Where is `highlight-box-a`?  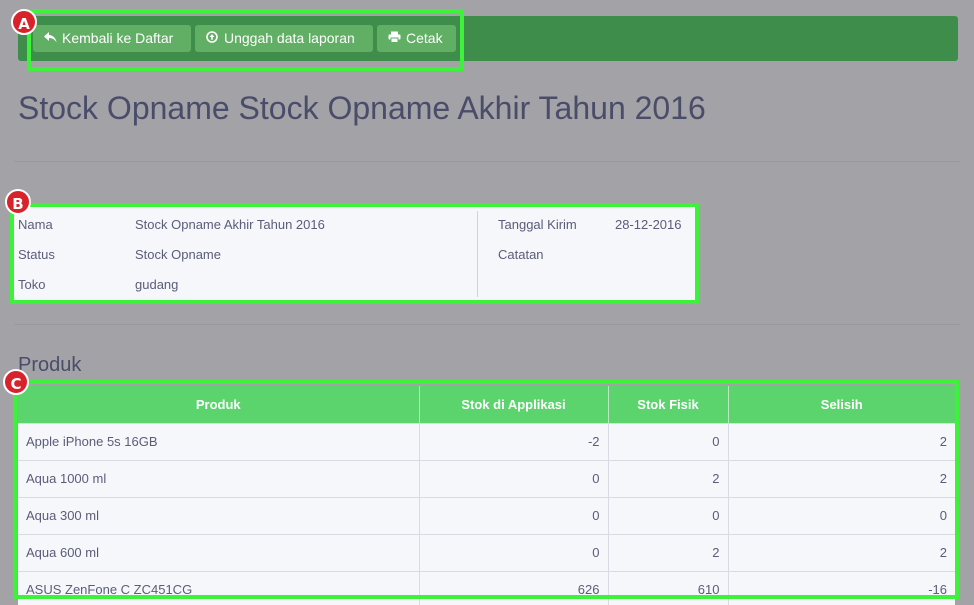
highlight-box-a is located at coordinates (245, 40).